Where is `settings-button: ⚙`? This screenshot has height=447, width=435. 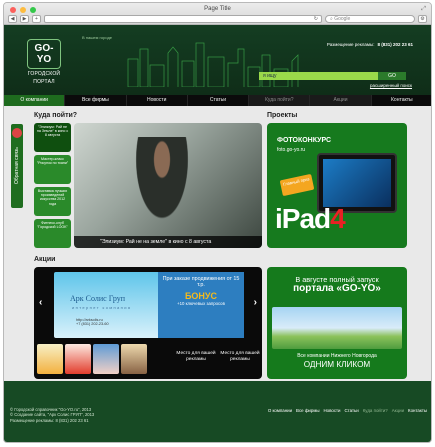 settings-button: ⚙ is located at coordinates (422, 19).